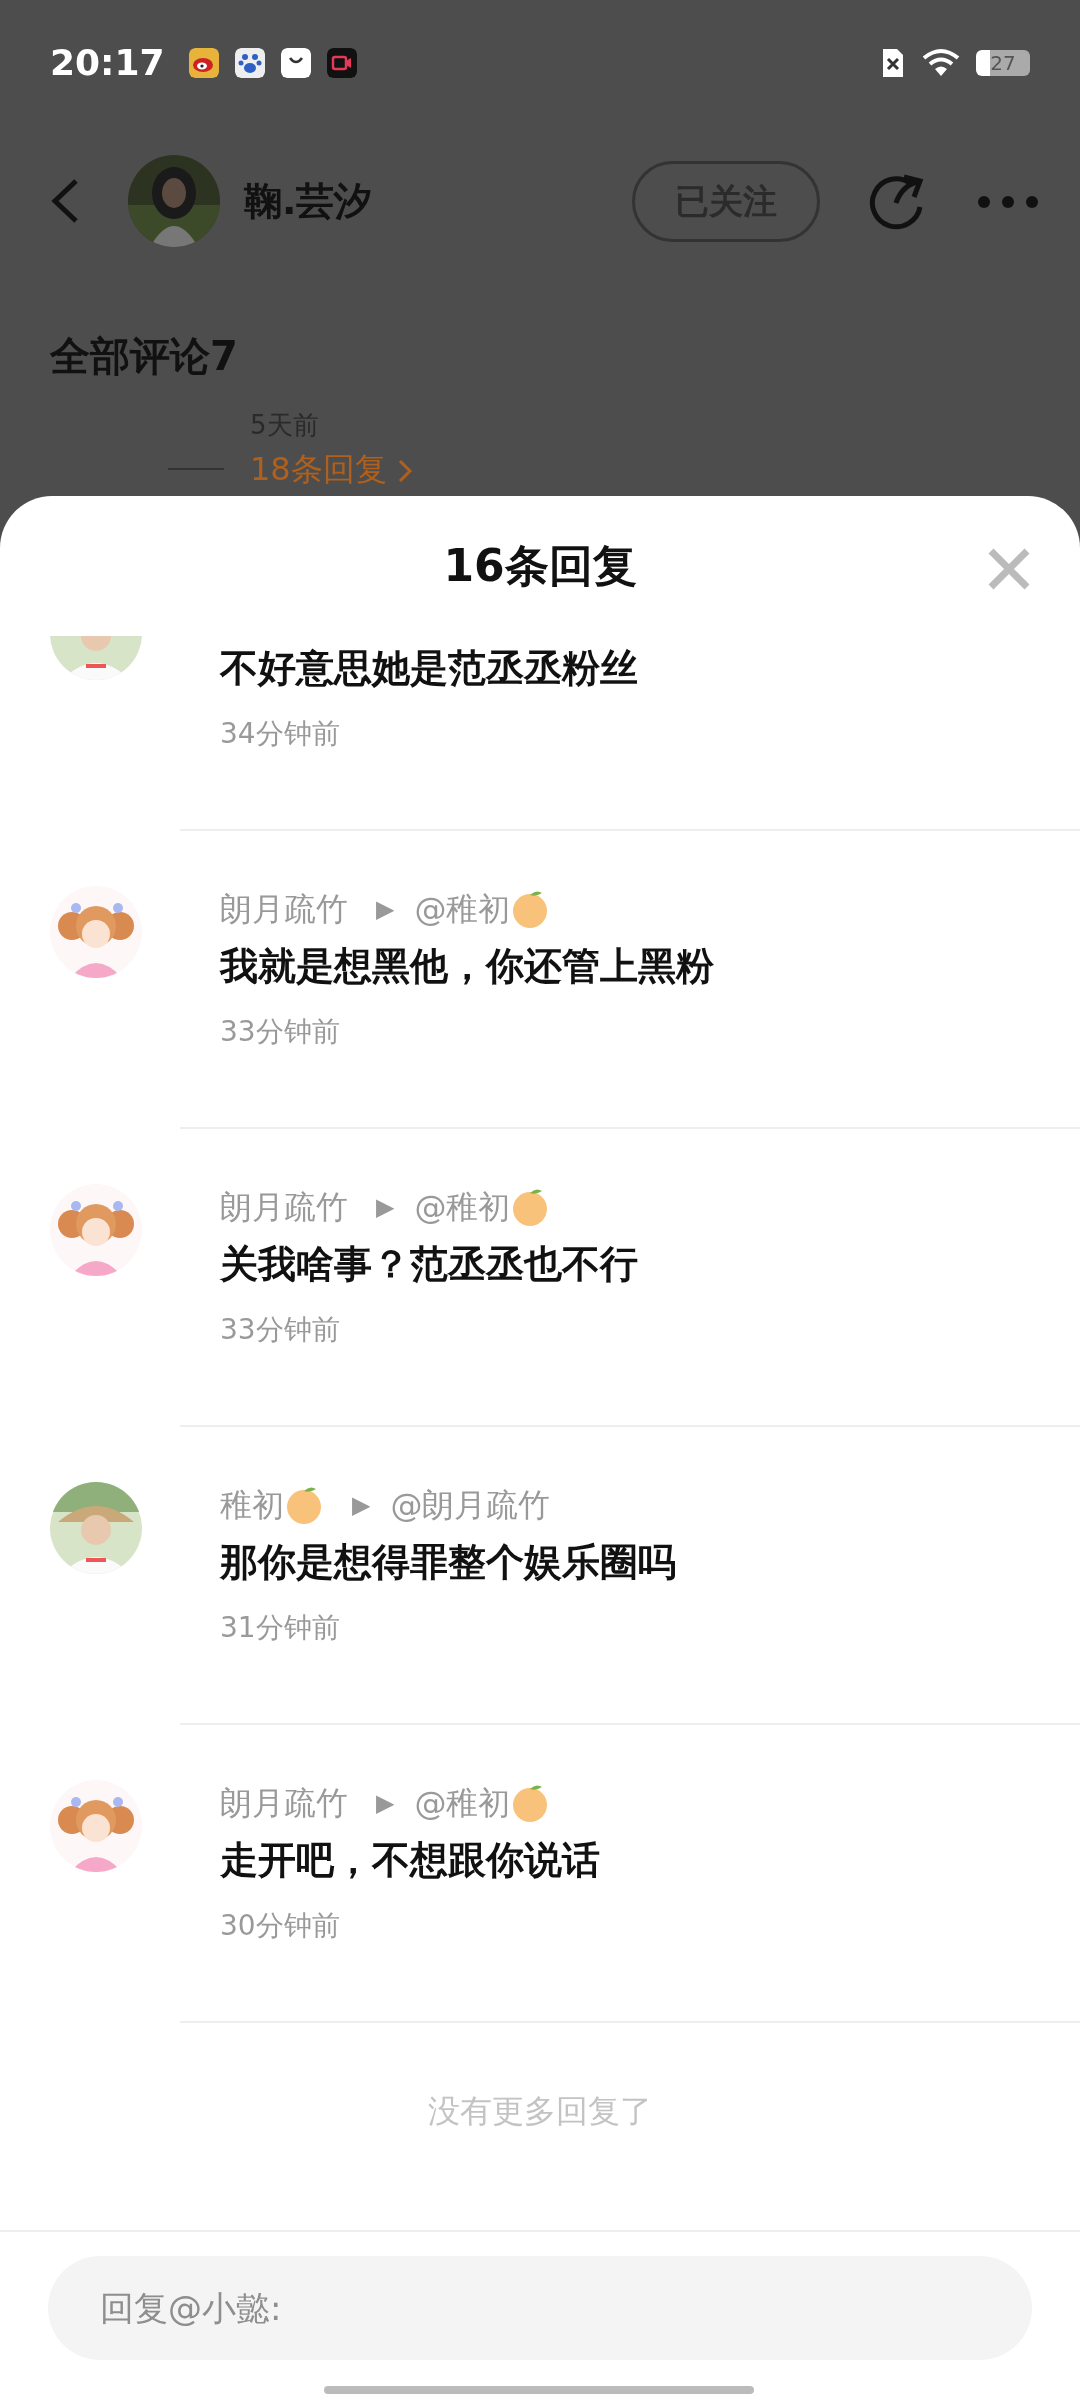  Describe the element at coordinates (540, 2308) in the screenshot. I see `reply-input-field: 回复@小懿:` at that location.